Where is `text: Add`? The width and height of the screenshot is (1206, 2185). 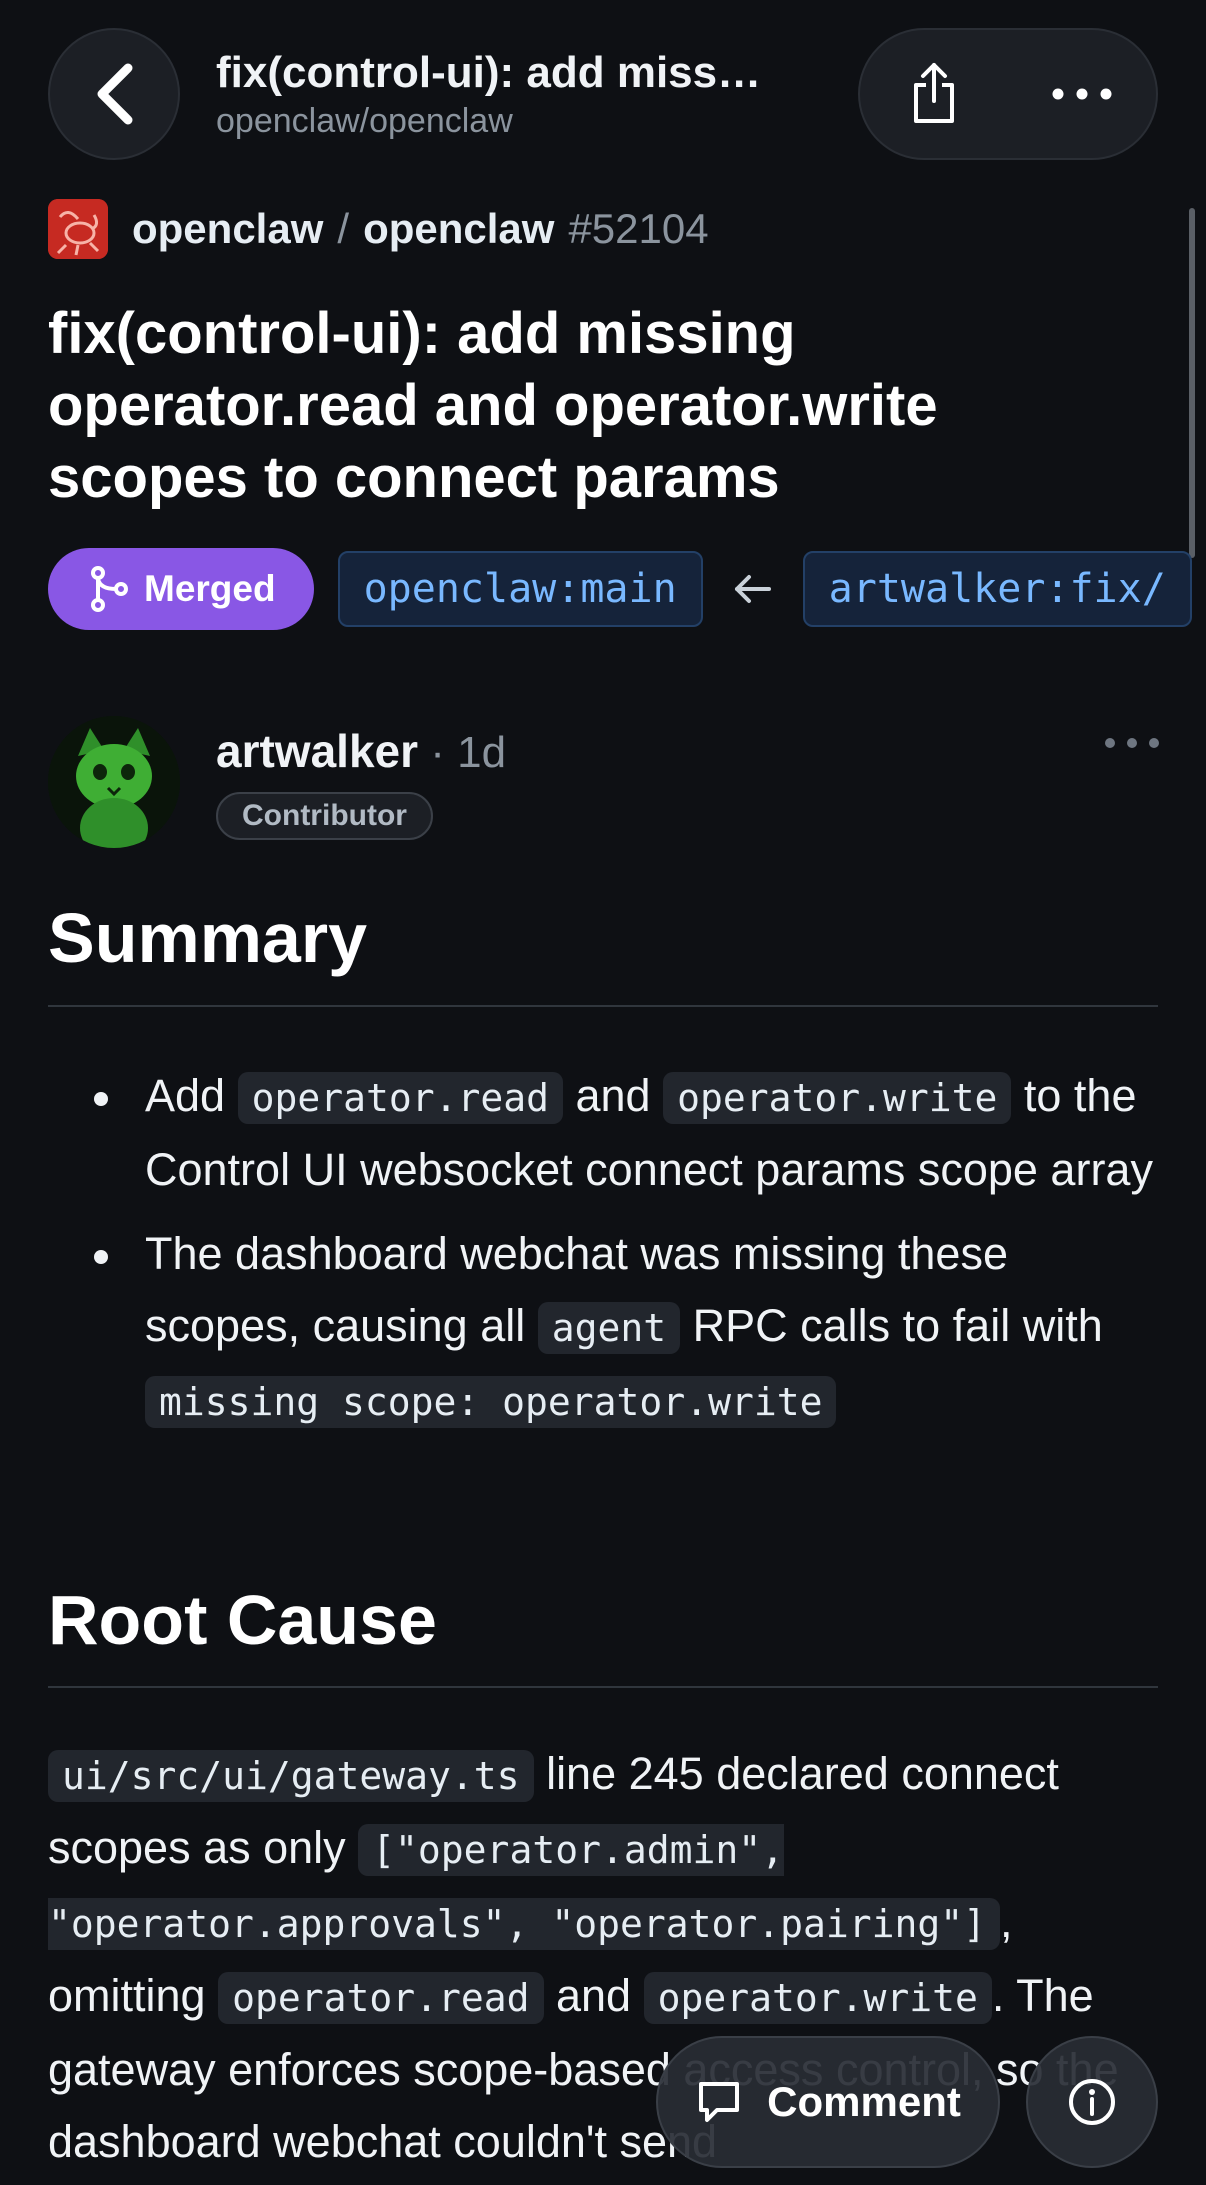 text: Add is located at coordinates (191, 1095).